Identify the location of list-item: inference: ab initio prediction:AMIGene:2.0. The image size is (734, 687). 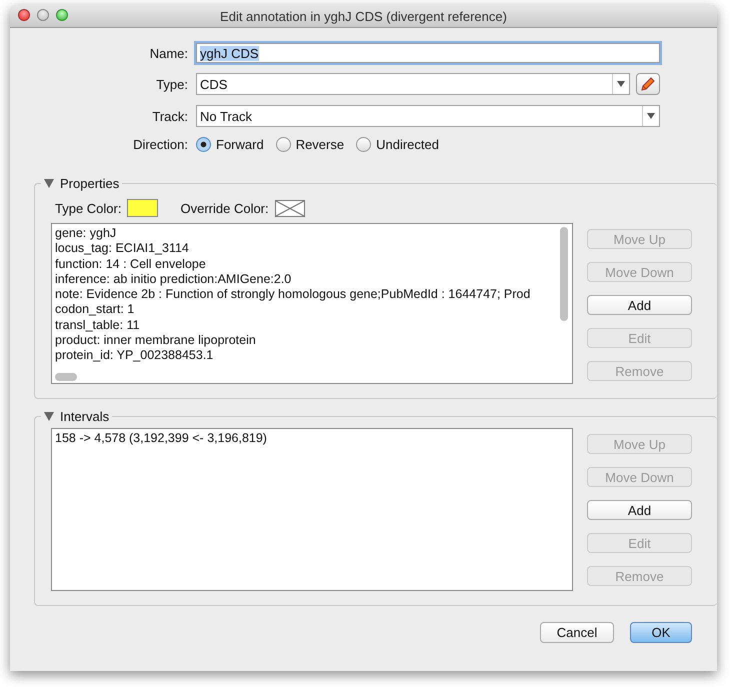
(305, 280).